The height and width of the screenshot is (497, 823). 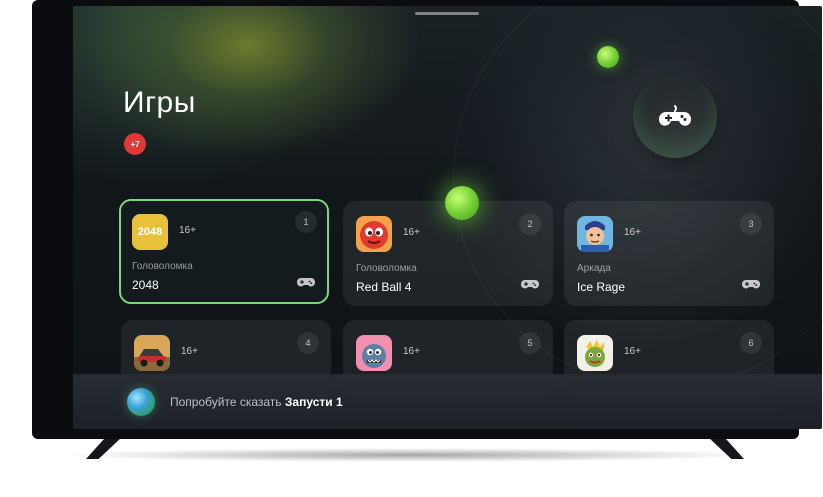 What do you see at coordinates (410, 455) in the screenshot?
I see `tv-shadow` at bounding box center [410, 455].